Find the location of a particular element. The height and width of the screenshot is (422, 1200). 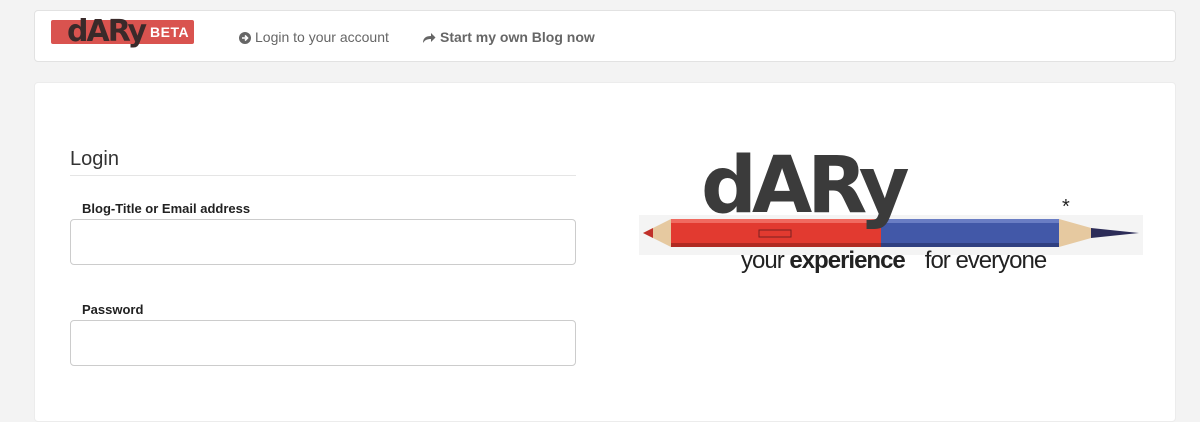

username-input is located at coordinates (323, 242).